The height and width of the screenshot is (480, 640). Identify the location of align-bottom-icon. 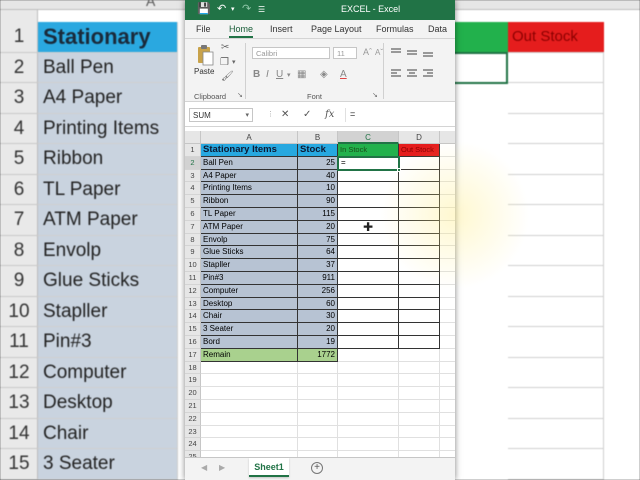
(428, 52).